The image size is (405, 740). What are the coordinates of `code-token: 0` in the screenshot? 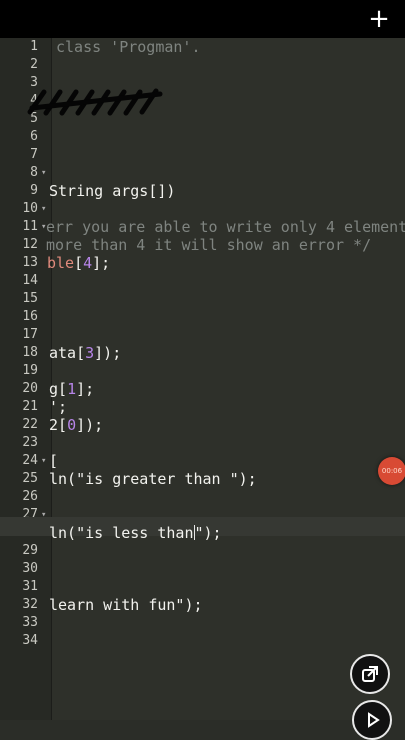 It's located at (72, 425).